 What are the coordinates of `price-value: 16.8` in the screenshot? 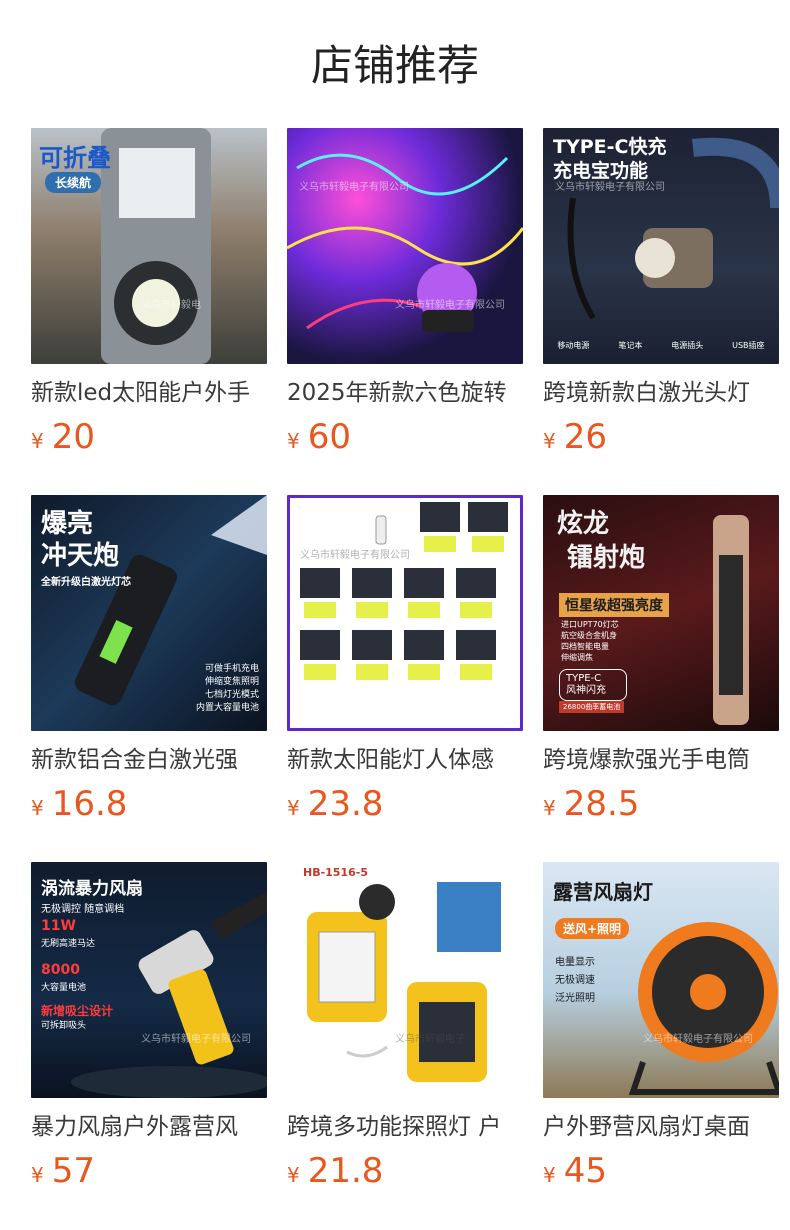 It's located at (89, 804).